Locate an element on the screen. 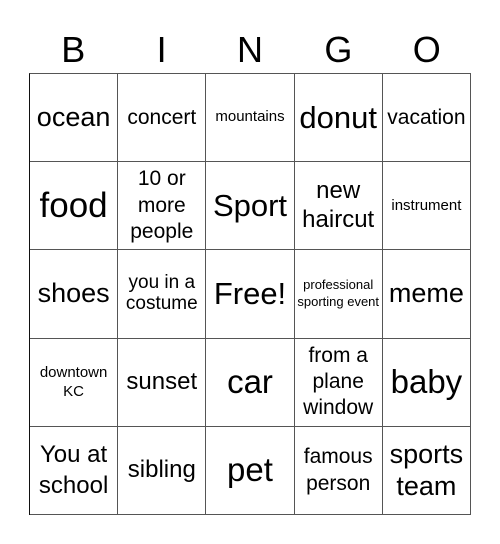 Image resolution: width=500 pixels, height=544 pixels. bingo-cell: instrument is located at coordinates (426, 206).